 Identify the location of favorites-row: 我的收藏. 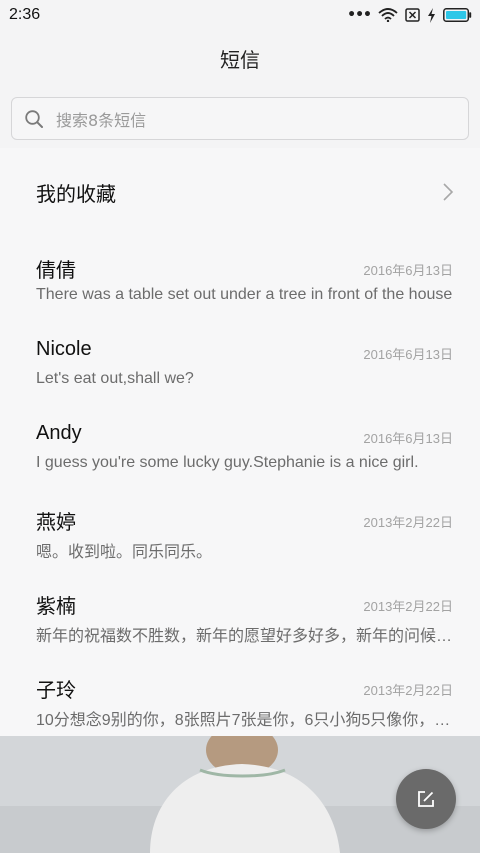
(240, 192).